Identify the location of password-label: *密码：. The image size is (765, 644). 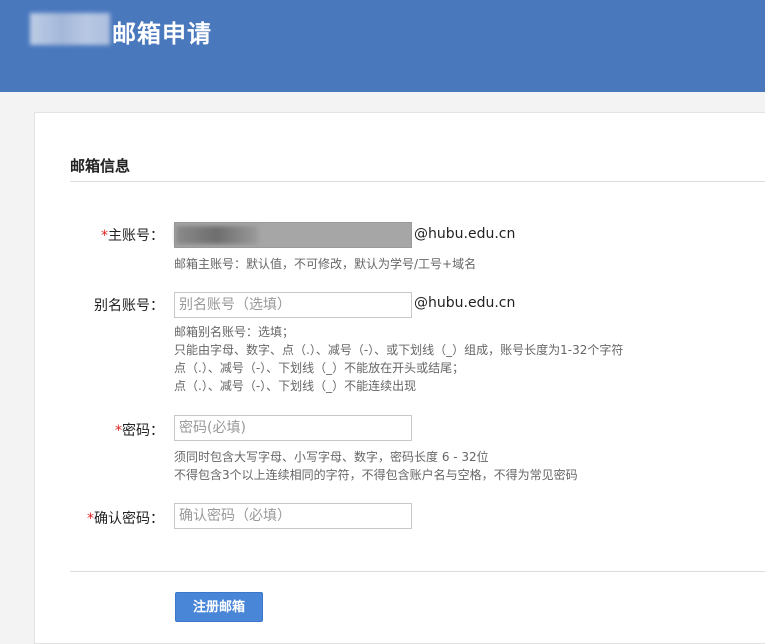
(139, 431).